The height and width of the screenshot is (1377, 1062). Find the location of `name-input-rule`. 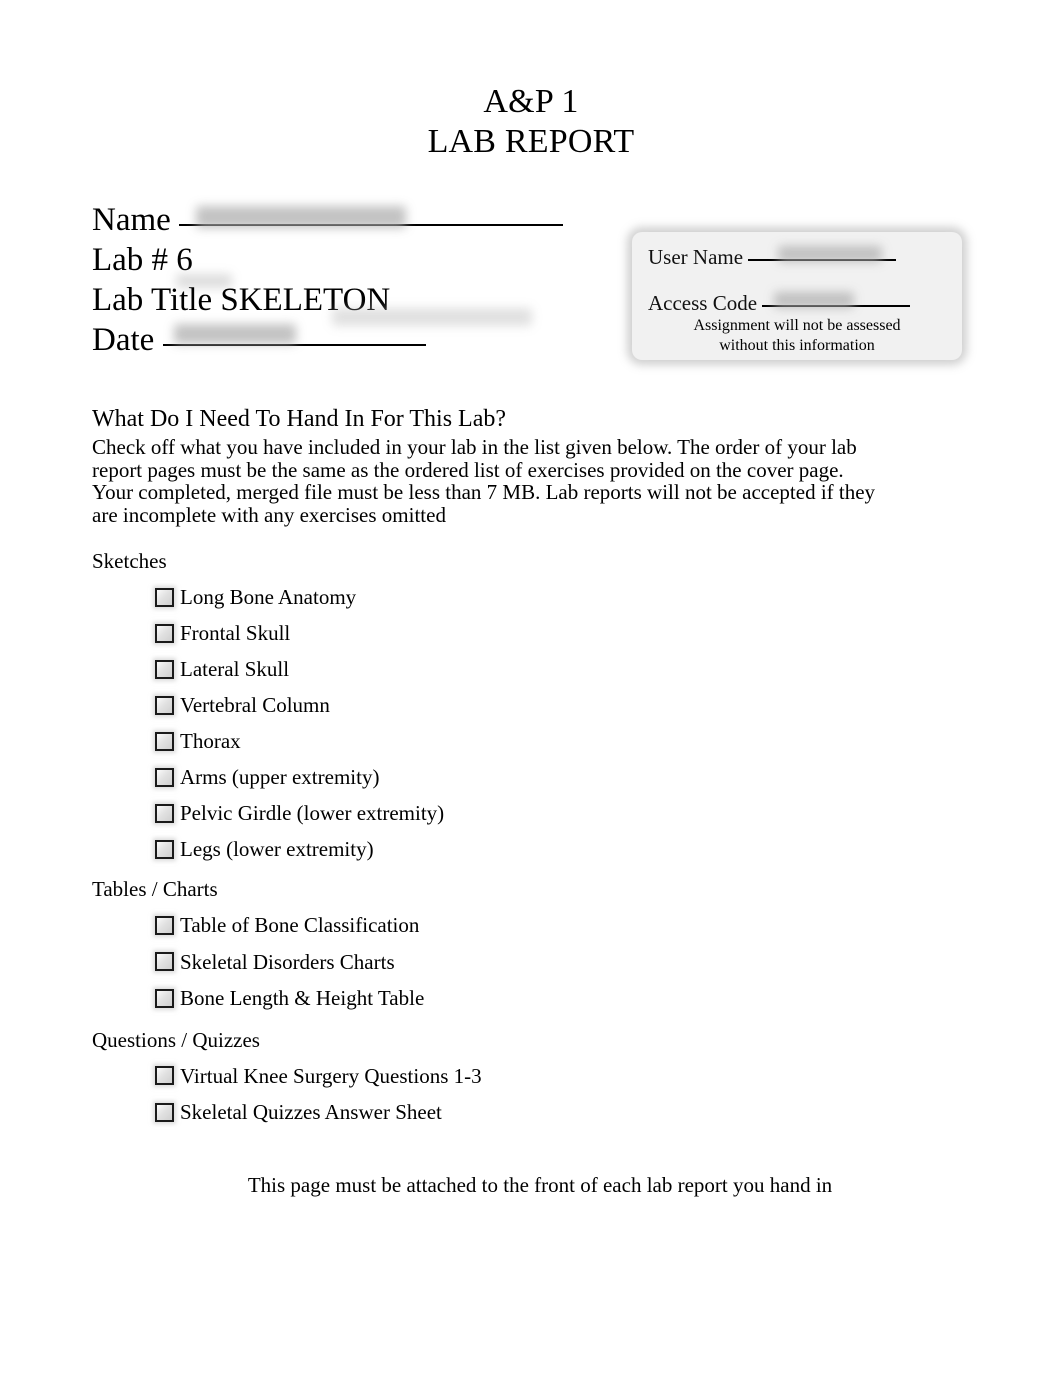

name-input-rule is located at coordinates (371, 225).